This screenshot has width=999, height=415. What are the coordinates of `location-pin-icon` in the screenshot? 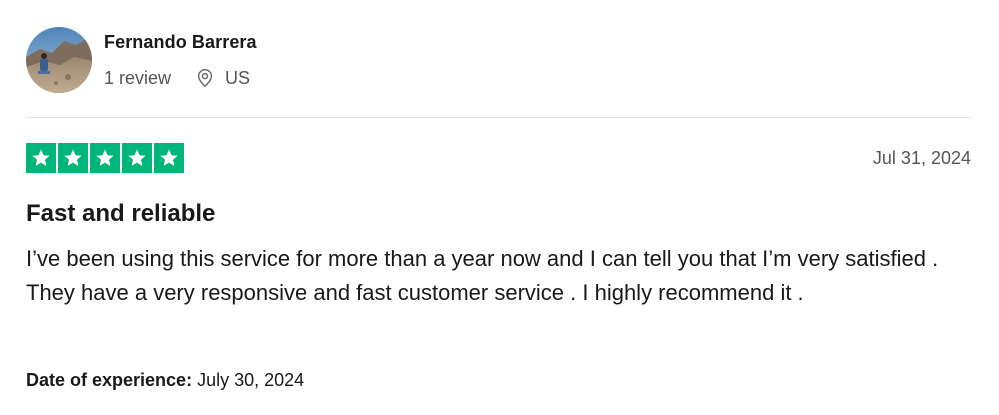 It's located at (205, 78).